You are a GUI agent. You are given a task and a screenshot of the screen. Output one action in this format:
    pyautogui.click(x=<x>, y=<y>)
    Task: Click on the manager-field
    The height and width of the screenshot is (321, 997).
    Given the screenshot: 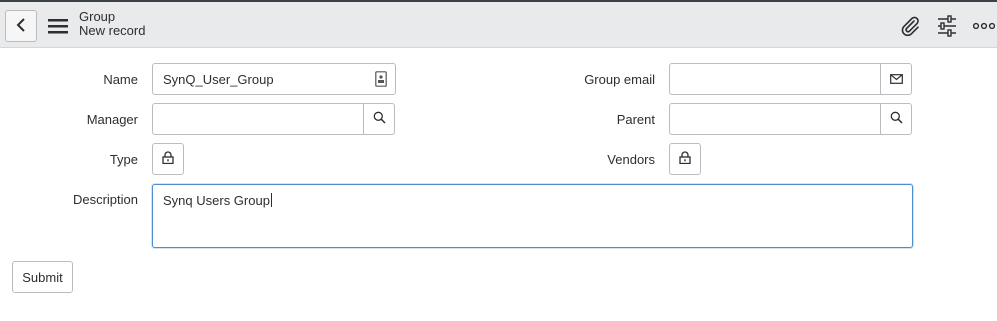 What is the action you would take?
    pyautogui.click(x=273, y=119)
    